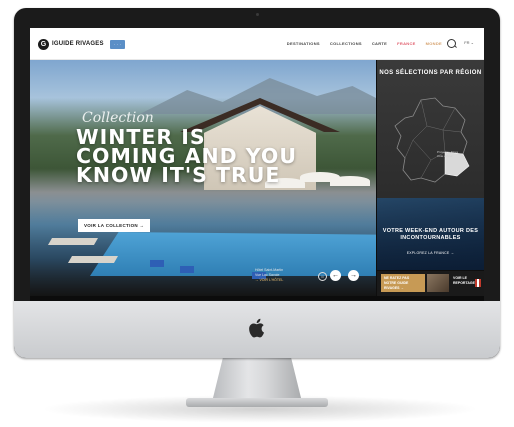 The image size is (514, 427). What do you see at coordinates (406, 43) in the screenshot?
I see `nav-item-france: FRANCE` at bounding box center [406, 43].